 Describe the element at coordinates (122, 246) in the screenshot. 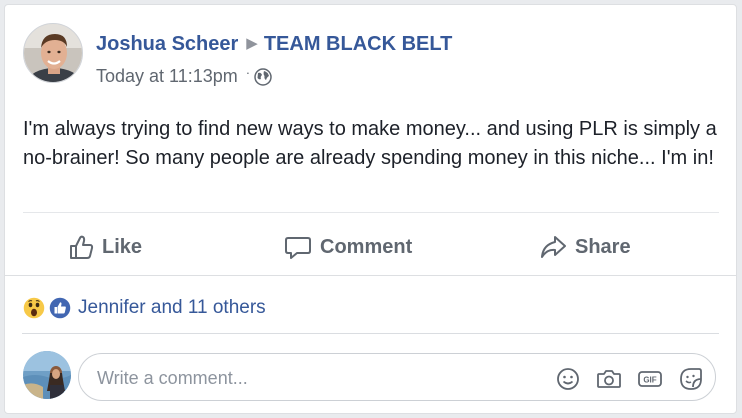

I see `like-label: Like` at that location.